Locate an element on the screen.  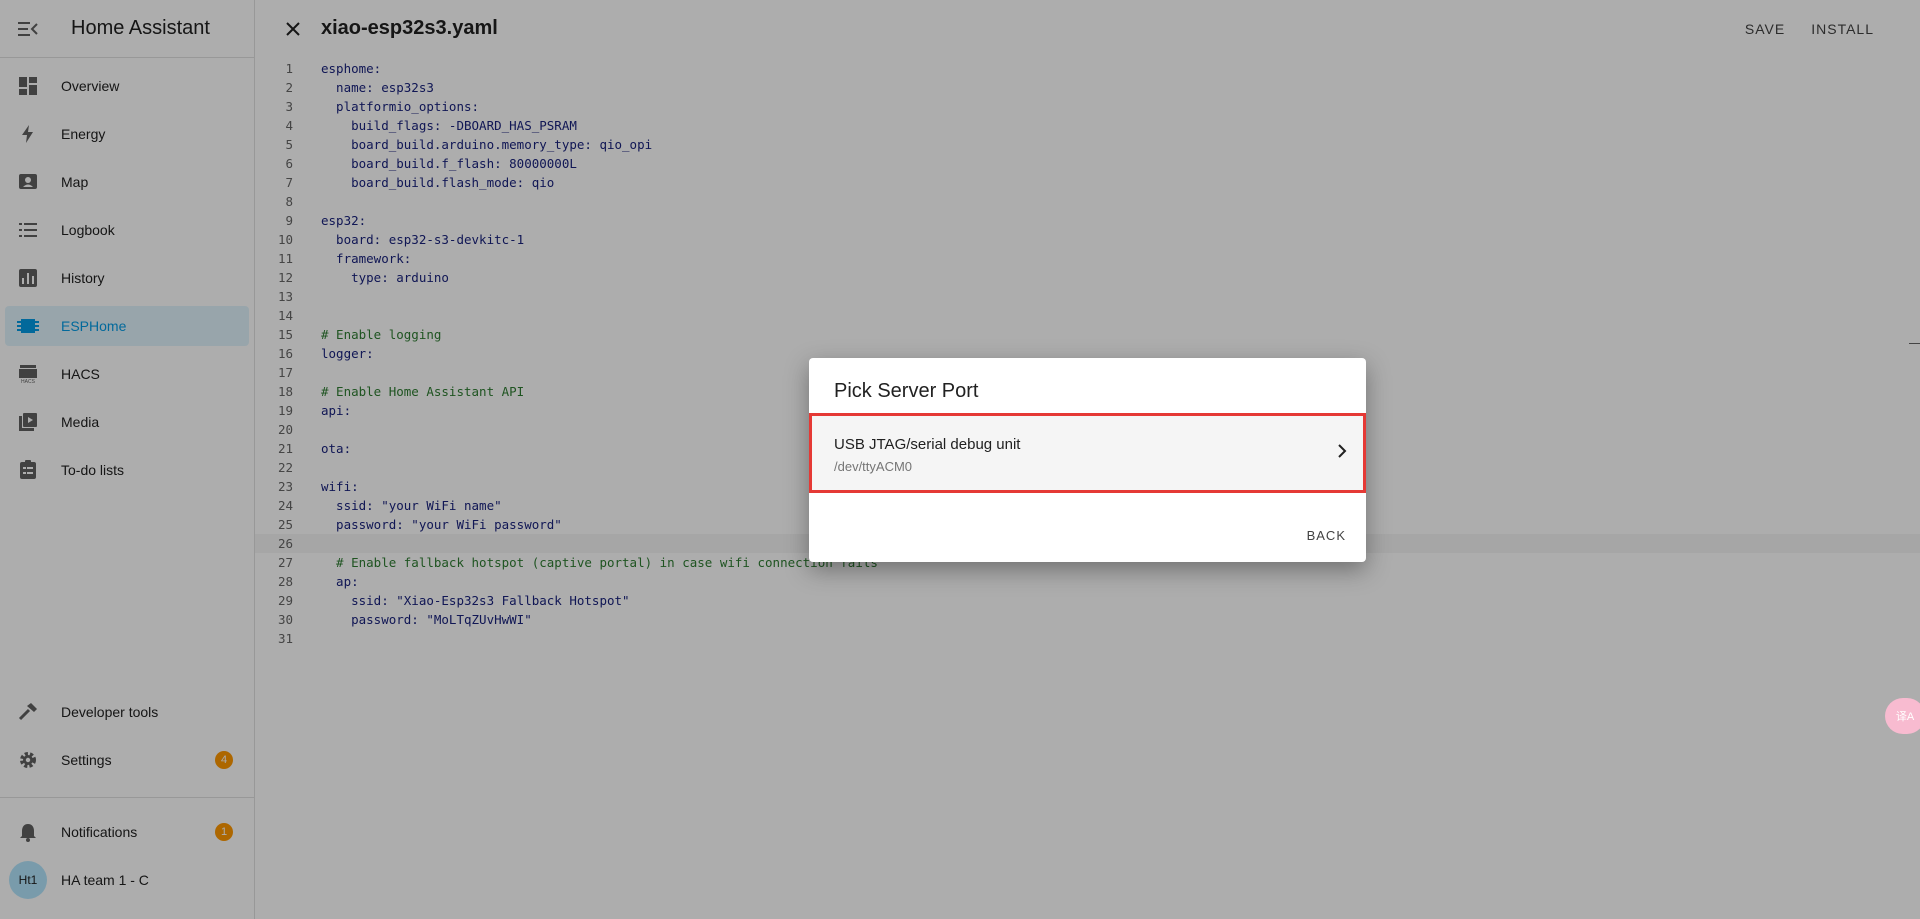
translate-button: 译A is located at coordinates (1902, 716).